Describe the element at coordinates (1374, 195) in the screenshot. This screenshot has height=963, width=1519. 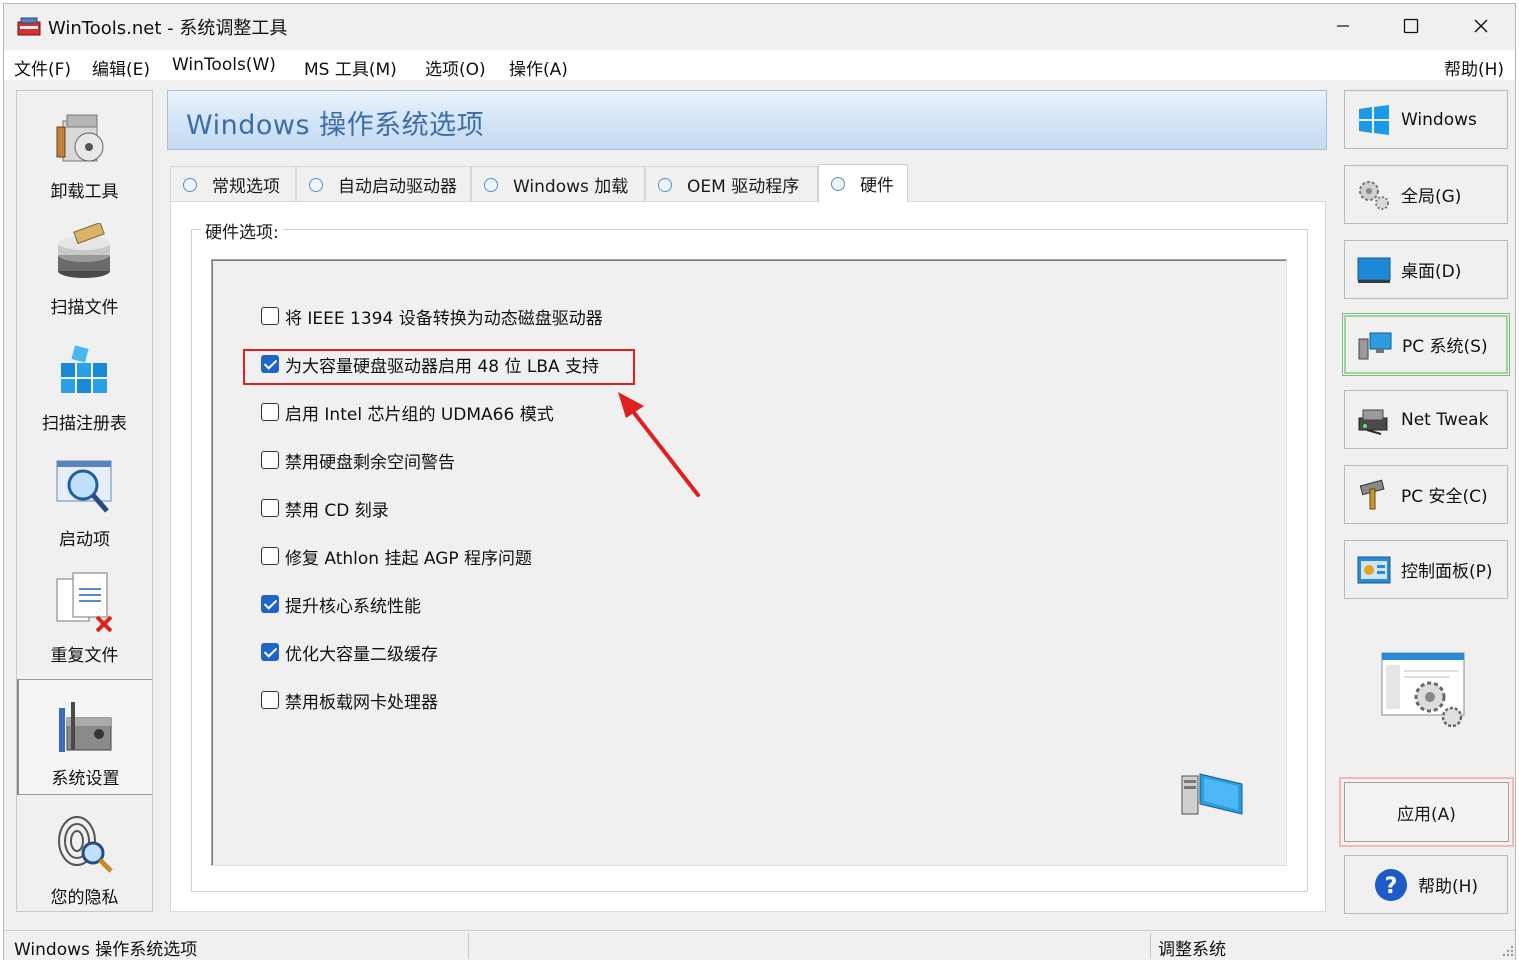
I see `gears-icon` at that location.